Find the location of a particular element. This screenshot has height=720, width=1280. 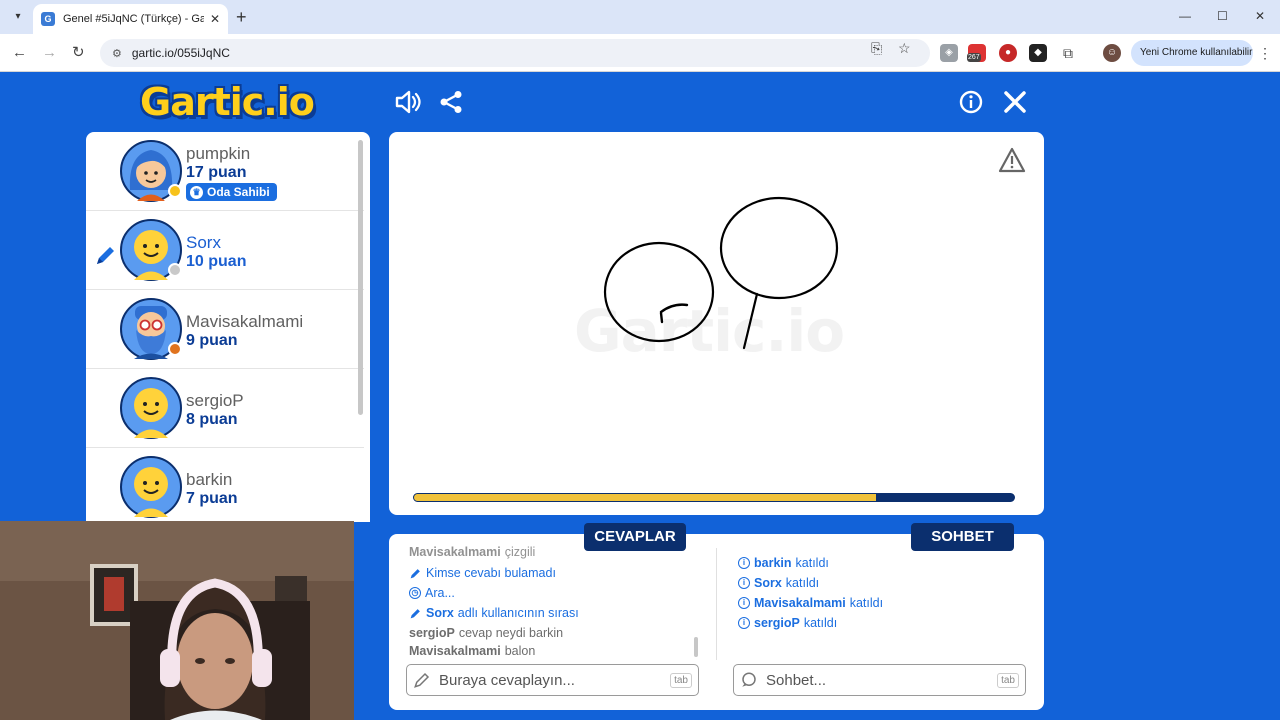

chat-line: i Mavisakalmami katıldı is located at coordinates (810, 603).